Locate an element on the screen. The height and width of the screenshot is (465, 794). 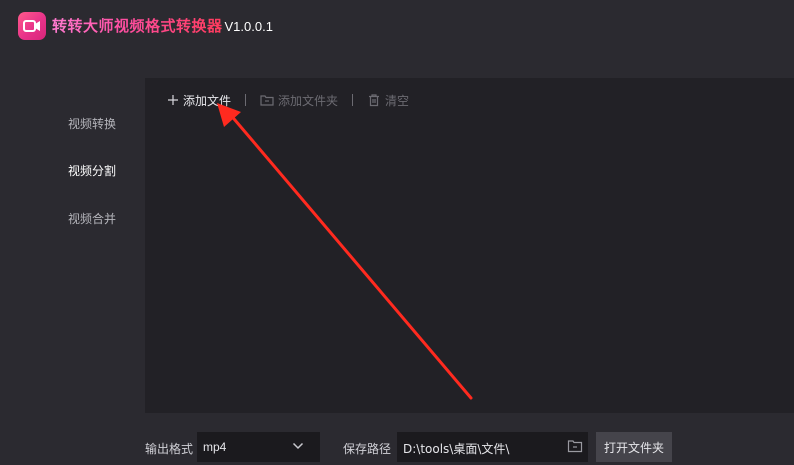
chevron-down-icon is located at coordinates (298, 446).